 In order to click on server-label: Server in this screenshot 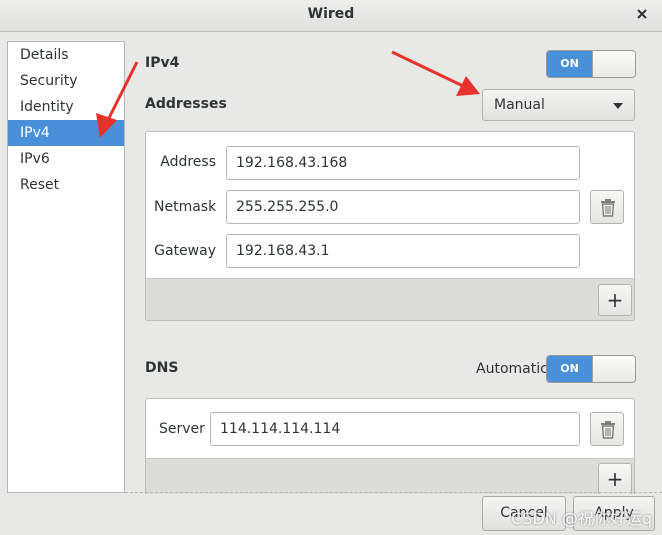, I will do `click(182, 429)`.